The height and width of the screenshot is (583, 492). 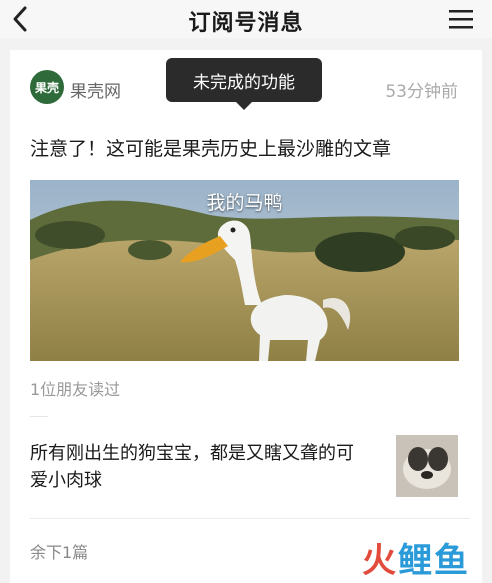 What do you see at coordinates (59, 551) in the screenshot?
I see `remaining-count: 余下1篇` at bounding box center [59, 551].